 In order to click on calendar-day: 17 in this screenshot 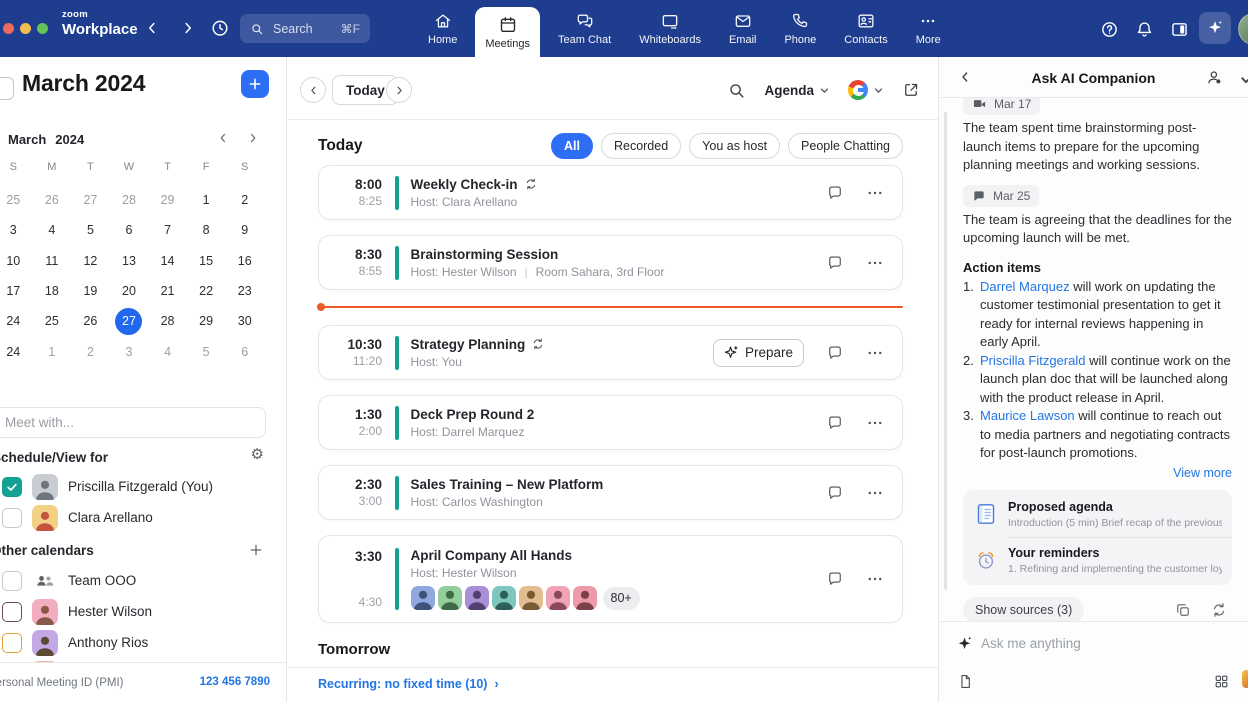, I will do `click(16, 291)`.